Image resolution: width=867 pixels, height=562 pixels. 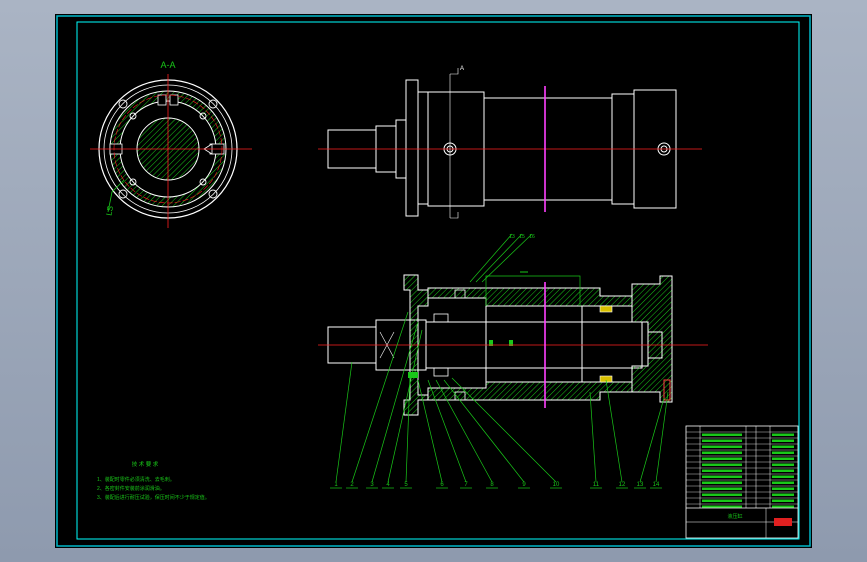 I want to click on top-callout-number: 16, so click(x=532, y=237).